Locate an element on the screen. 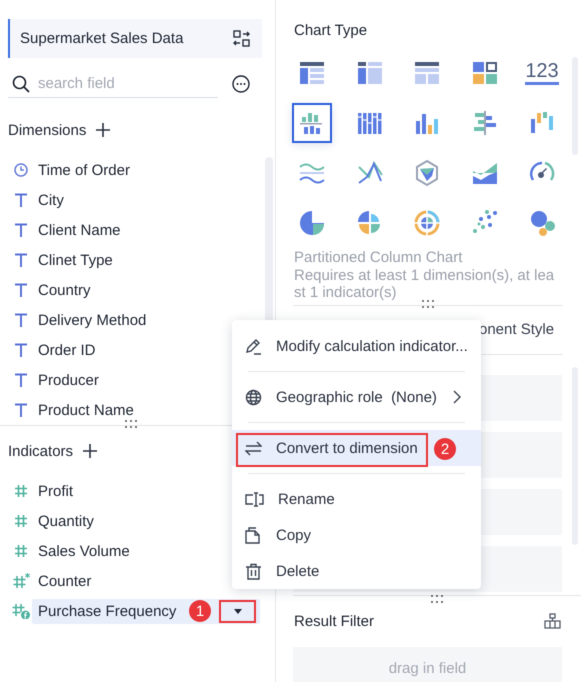 This screenshot has width=583, height=682. field-item: Country is located at coordinates (64, 290).